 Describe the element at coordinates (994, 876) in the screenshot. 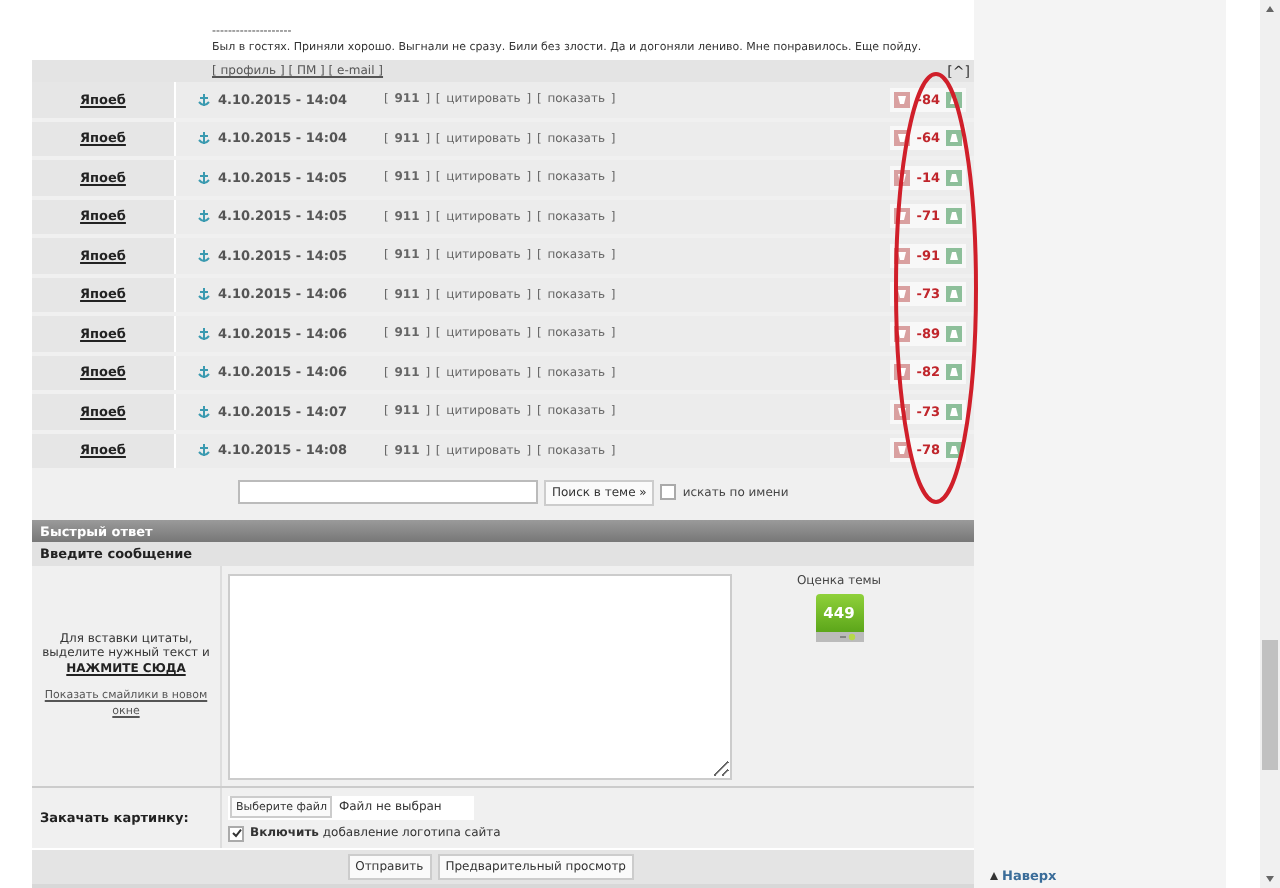

I see `up-arrow-icon` at that location.